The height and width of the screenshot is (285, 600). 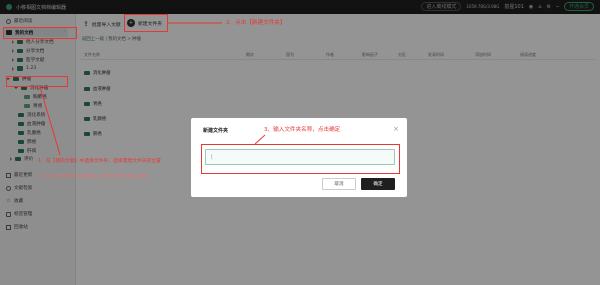 What do you see at coordinates (94, 176) in the screenshot?
I see `step1-note: 注：在右侧文件夹列表点击新建即可，可选择在文件夹内新建（如图）` at bounding box center [94, 176].